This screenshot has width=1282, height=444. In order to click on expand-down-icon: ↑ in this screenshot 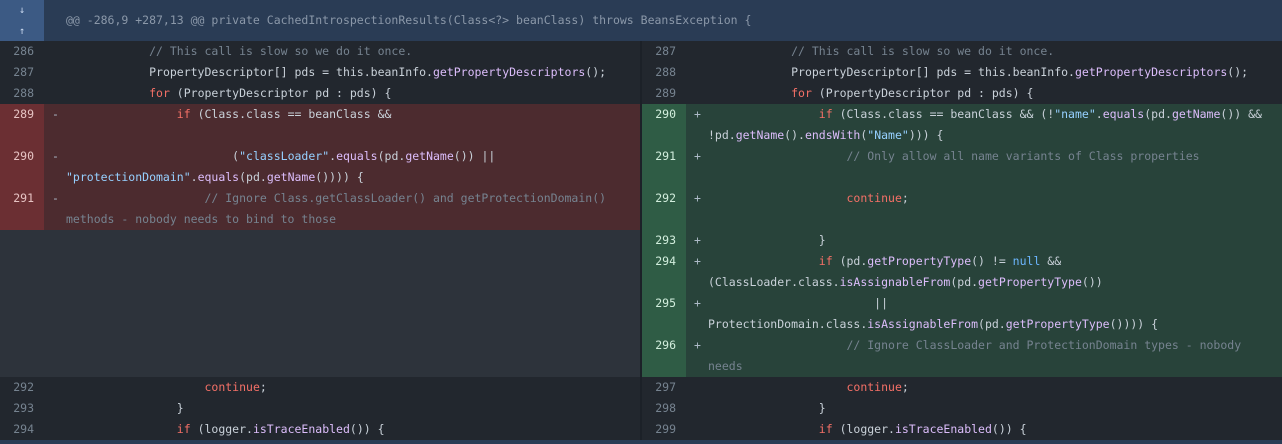, I will do `click(22, 31)`.